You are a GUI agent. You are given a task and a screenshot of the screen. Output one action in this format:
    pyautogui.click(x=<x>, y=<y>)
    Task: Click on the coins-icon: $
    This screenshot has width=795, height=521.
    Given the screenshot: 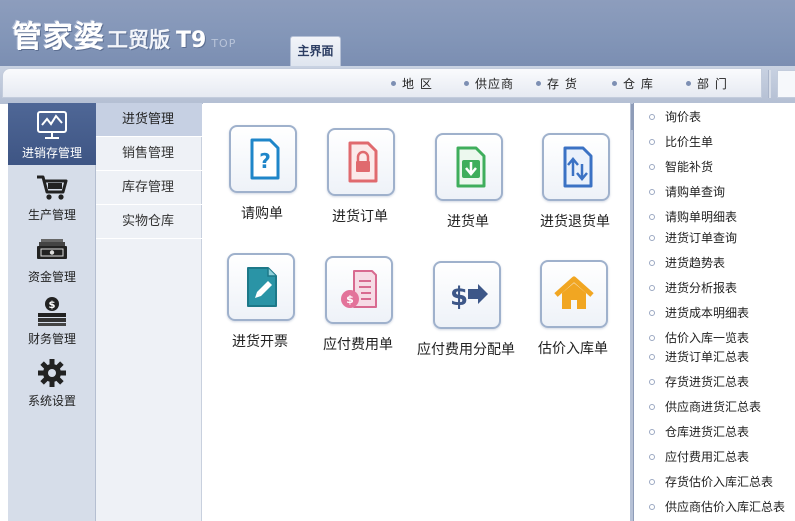 What is the action you would take?
    pyautogui.click(x=52, y=311)
    